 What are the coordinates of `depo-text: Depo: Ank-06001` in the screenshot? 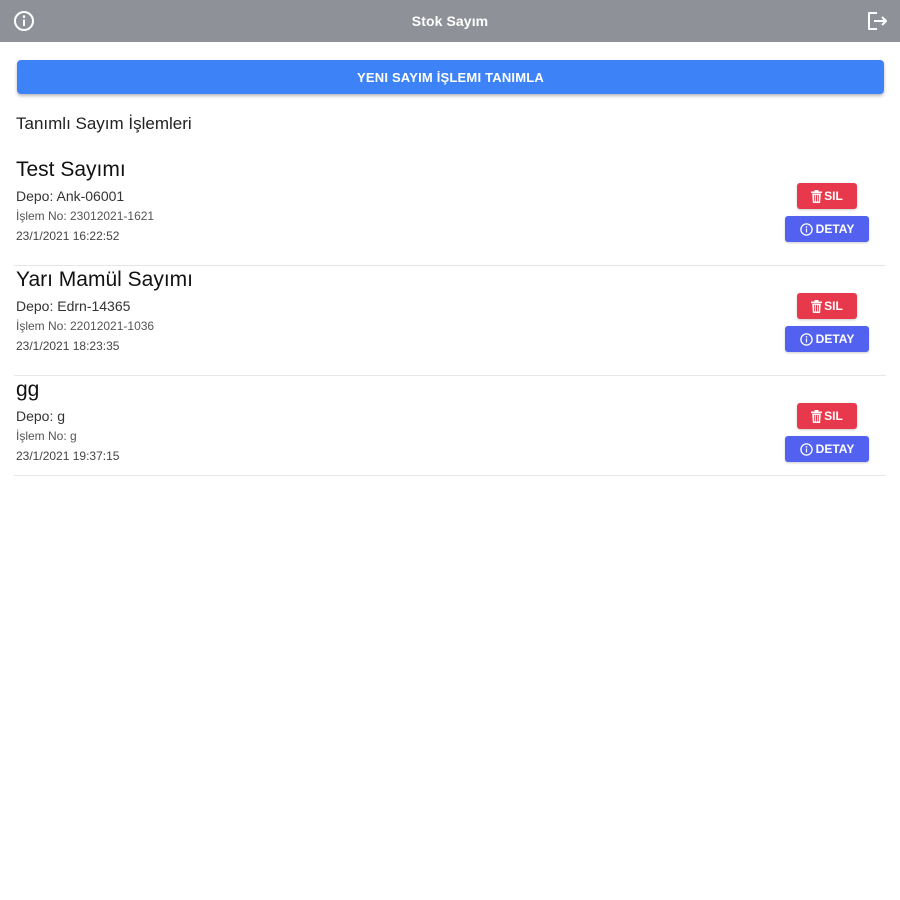 It's located at (70, 196).